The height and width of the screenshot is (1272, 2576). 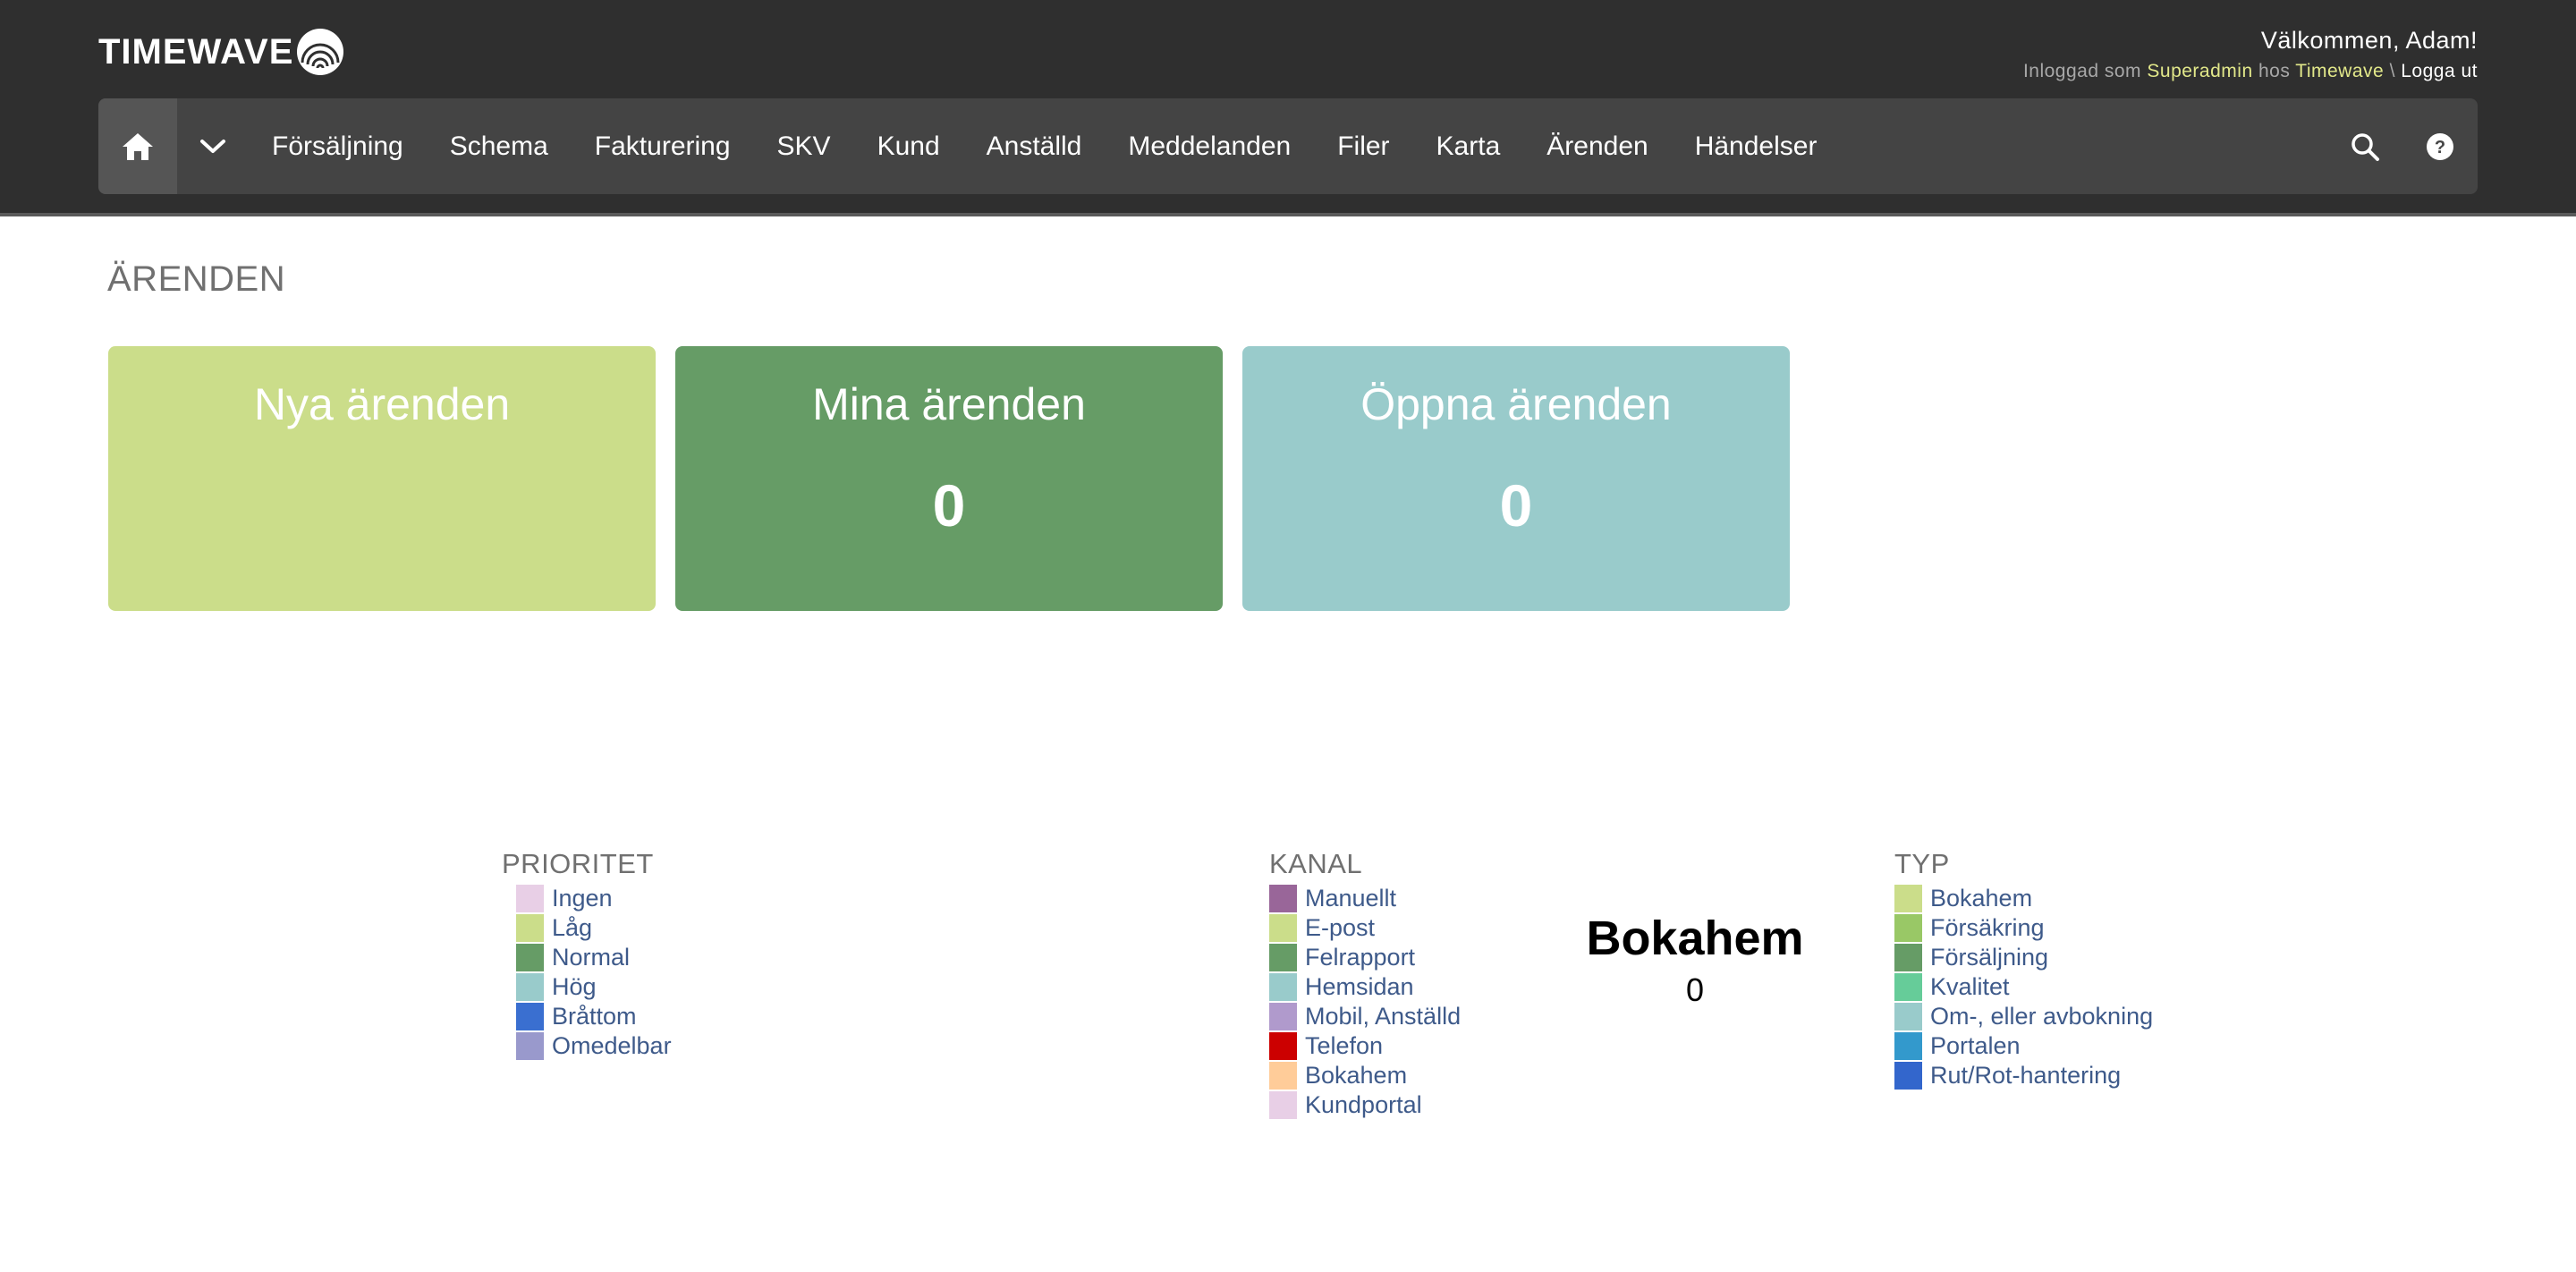 I want to click on home-button, so click(x=137, y=146).